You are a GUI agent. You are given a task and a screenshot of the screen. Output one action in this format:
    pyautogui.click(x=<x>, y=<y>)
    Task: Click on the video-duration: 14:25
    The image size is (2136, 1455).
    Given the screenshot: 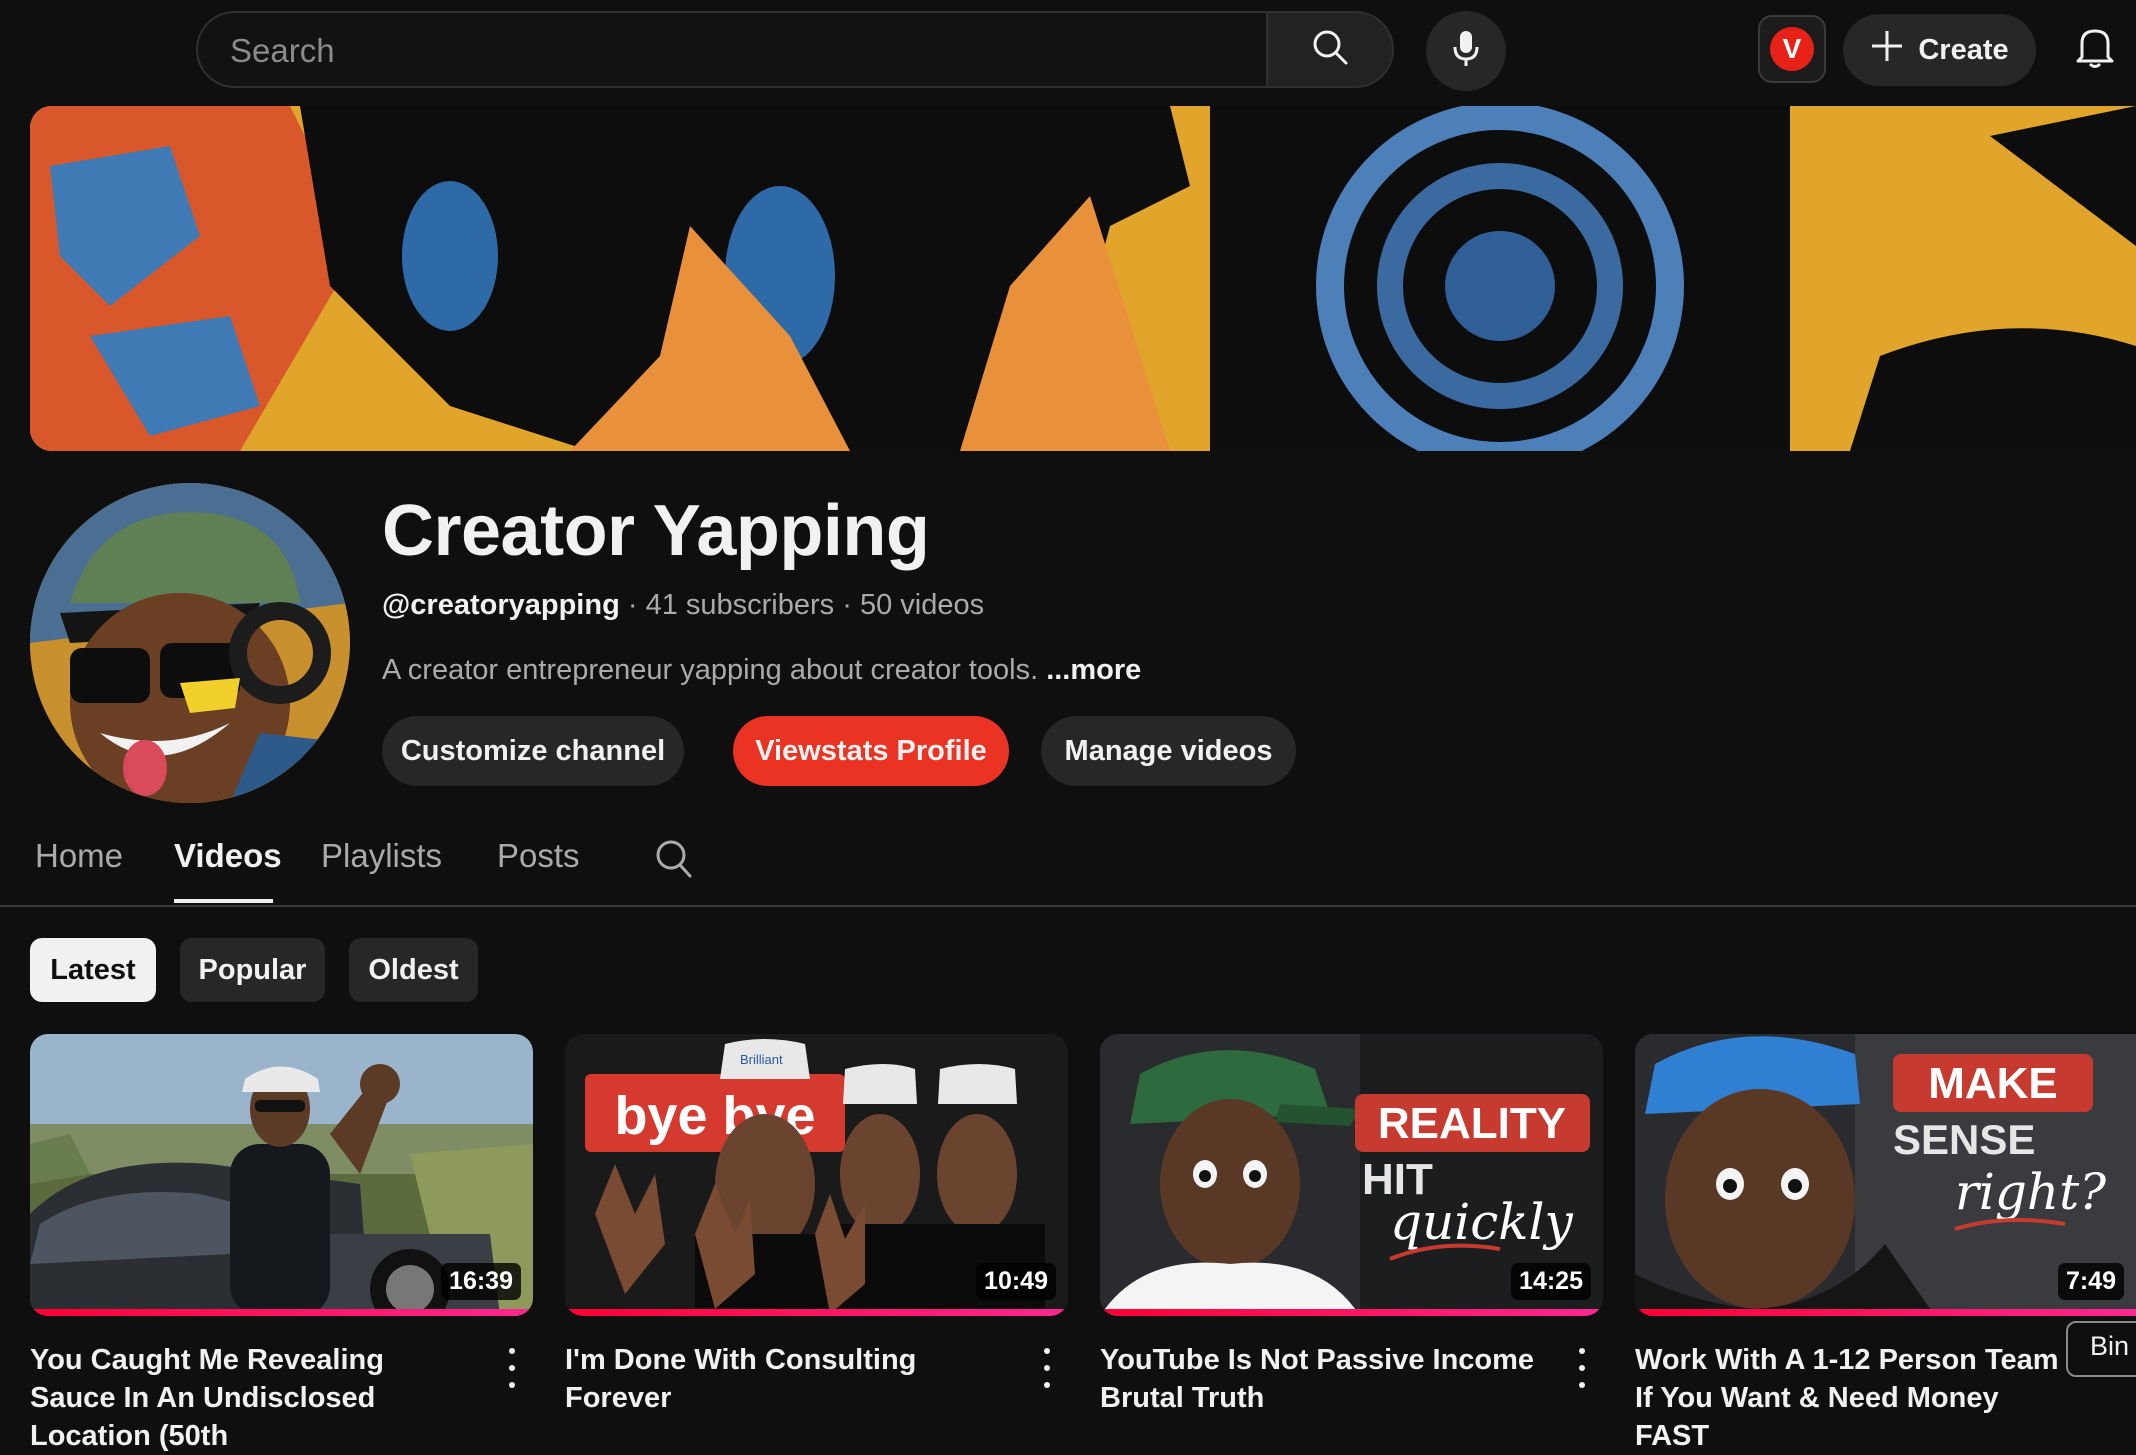 What is the action you would take?
    pyautogui.click(x=1551, y=1281)
    